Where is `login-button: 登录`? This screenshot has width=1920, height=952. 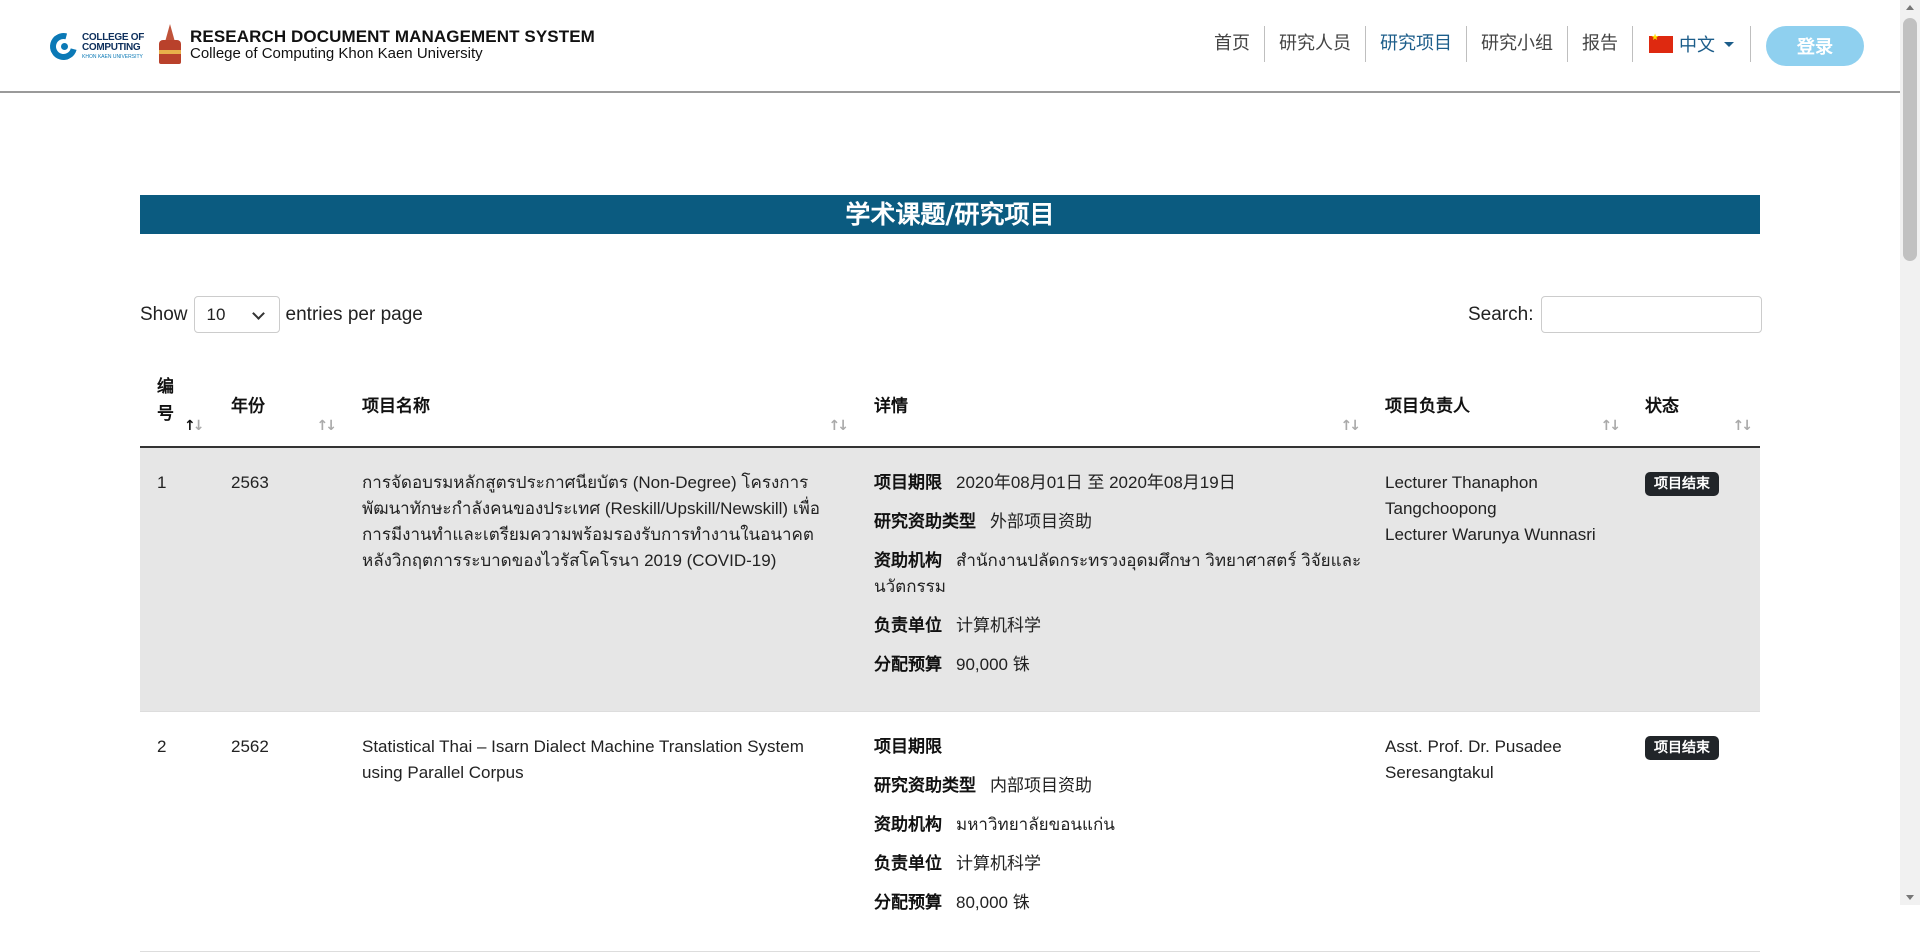
login-button: 登录 is located at coordinates (1815, 46).